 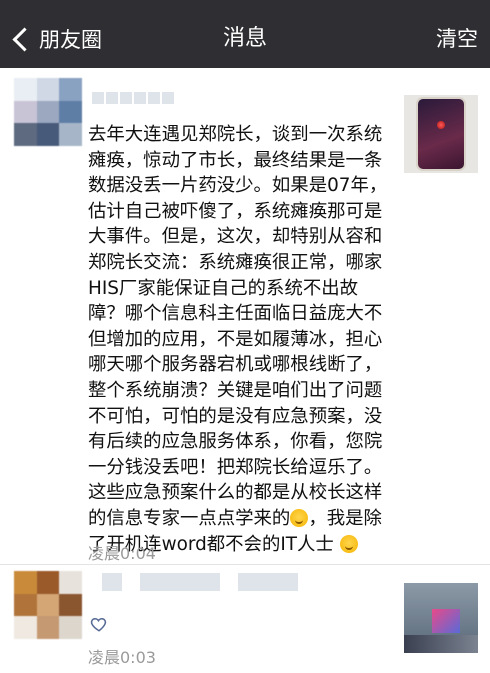 What do you see at coordinates (122, 657) in the screenshot?
I see `message-time: 凌晨0:03` at bounding box center [122, 657].